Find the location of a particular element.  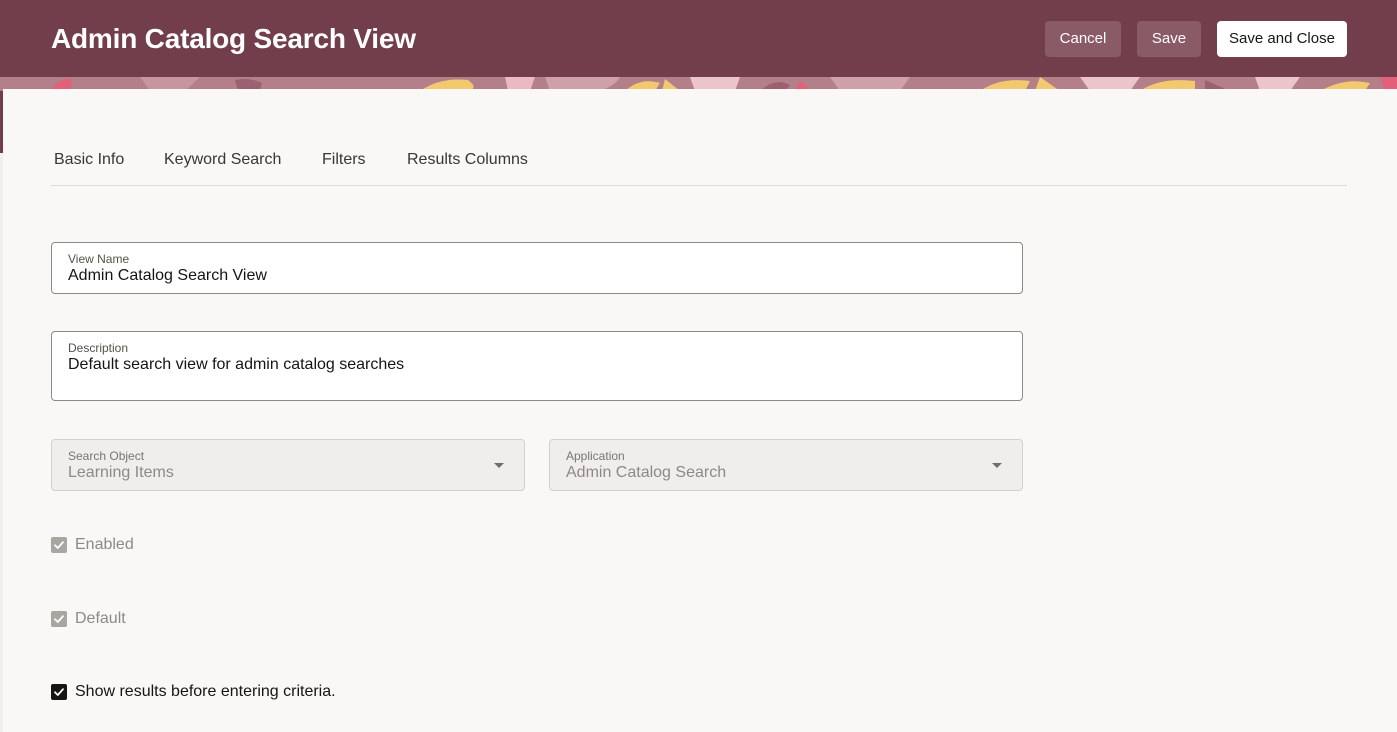

show-results-checkbox-row: Show results before entering criteria. is located at coordinates (193, 692).